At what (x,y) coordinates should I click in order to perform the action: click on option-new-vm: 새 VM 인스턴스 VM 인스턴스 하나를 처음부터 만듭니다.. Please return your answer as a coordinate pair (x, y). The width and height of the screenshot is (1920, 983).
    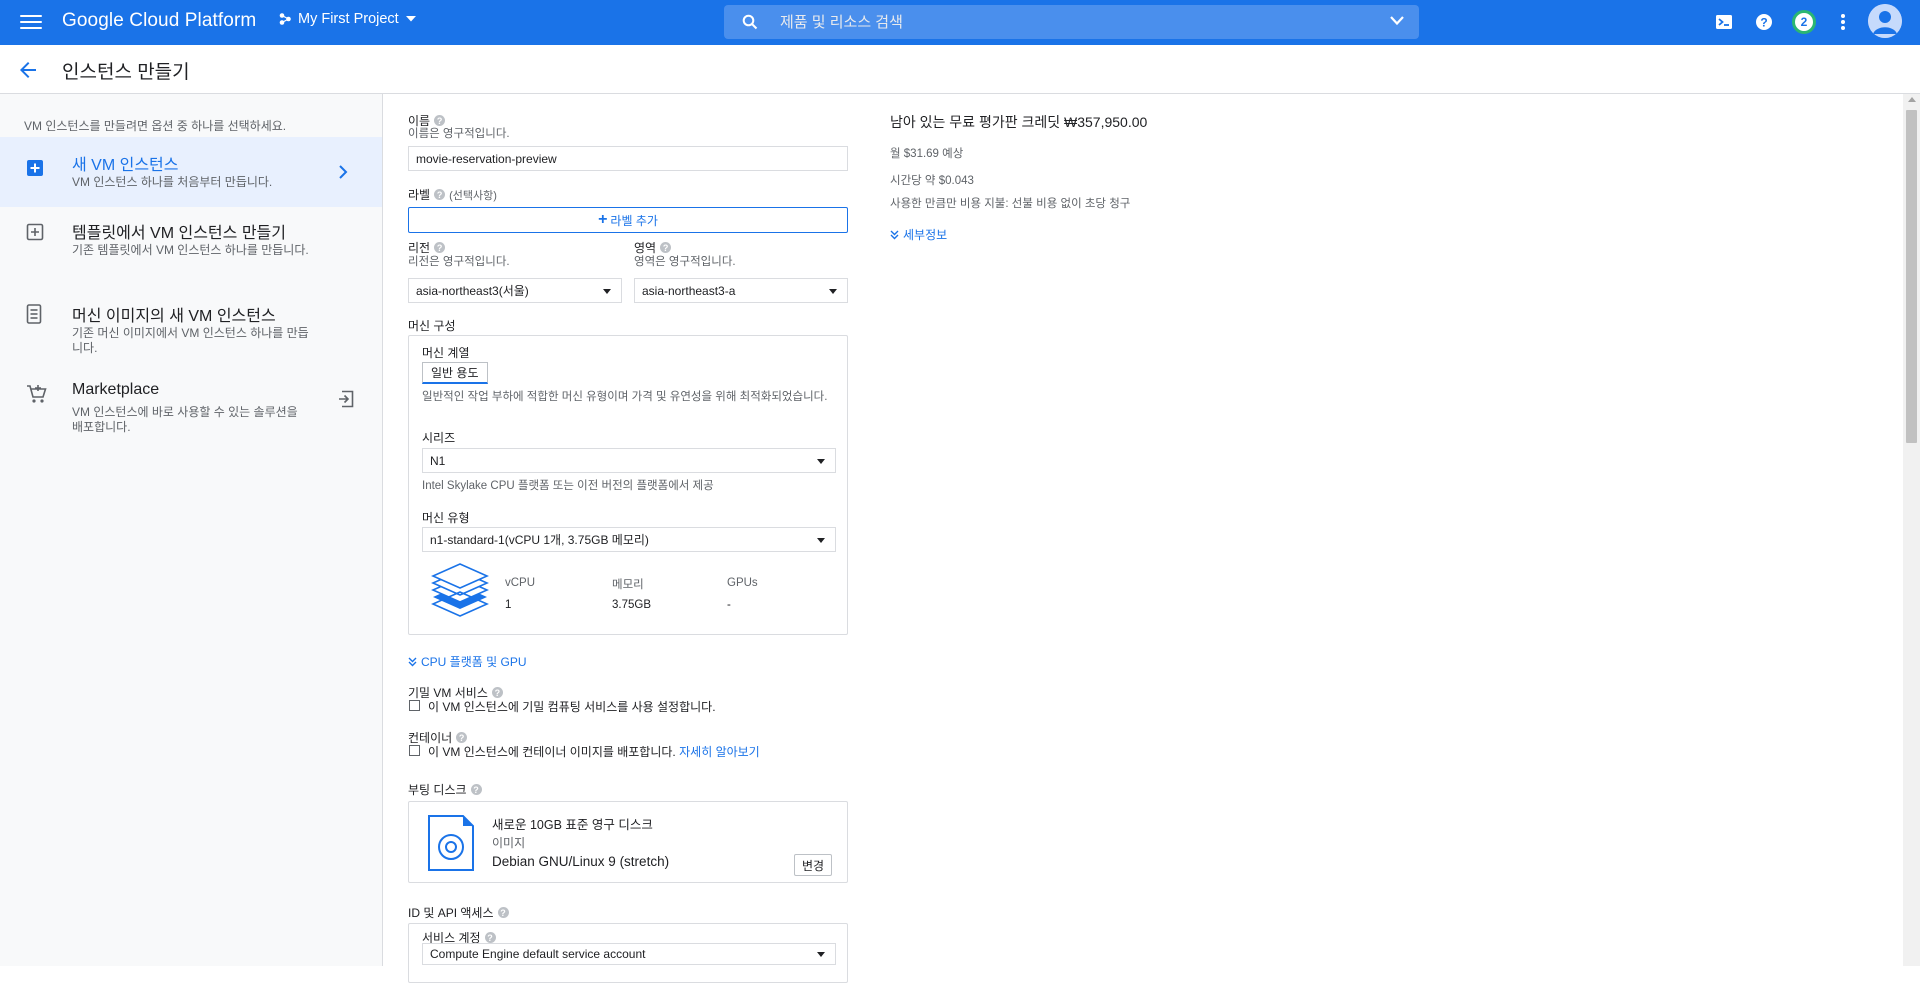
    Looking at the image, I should click on (191, 172).